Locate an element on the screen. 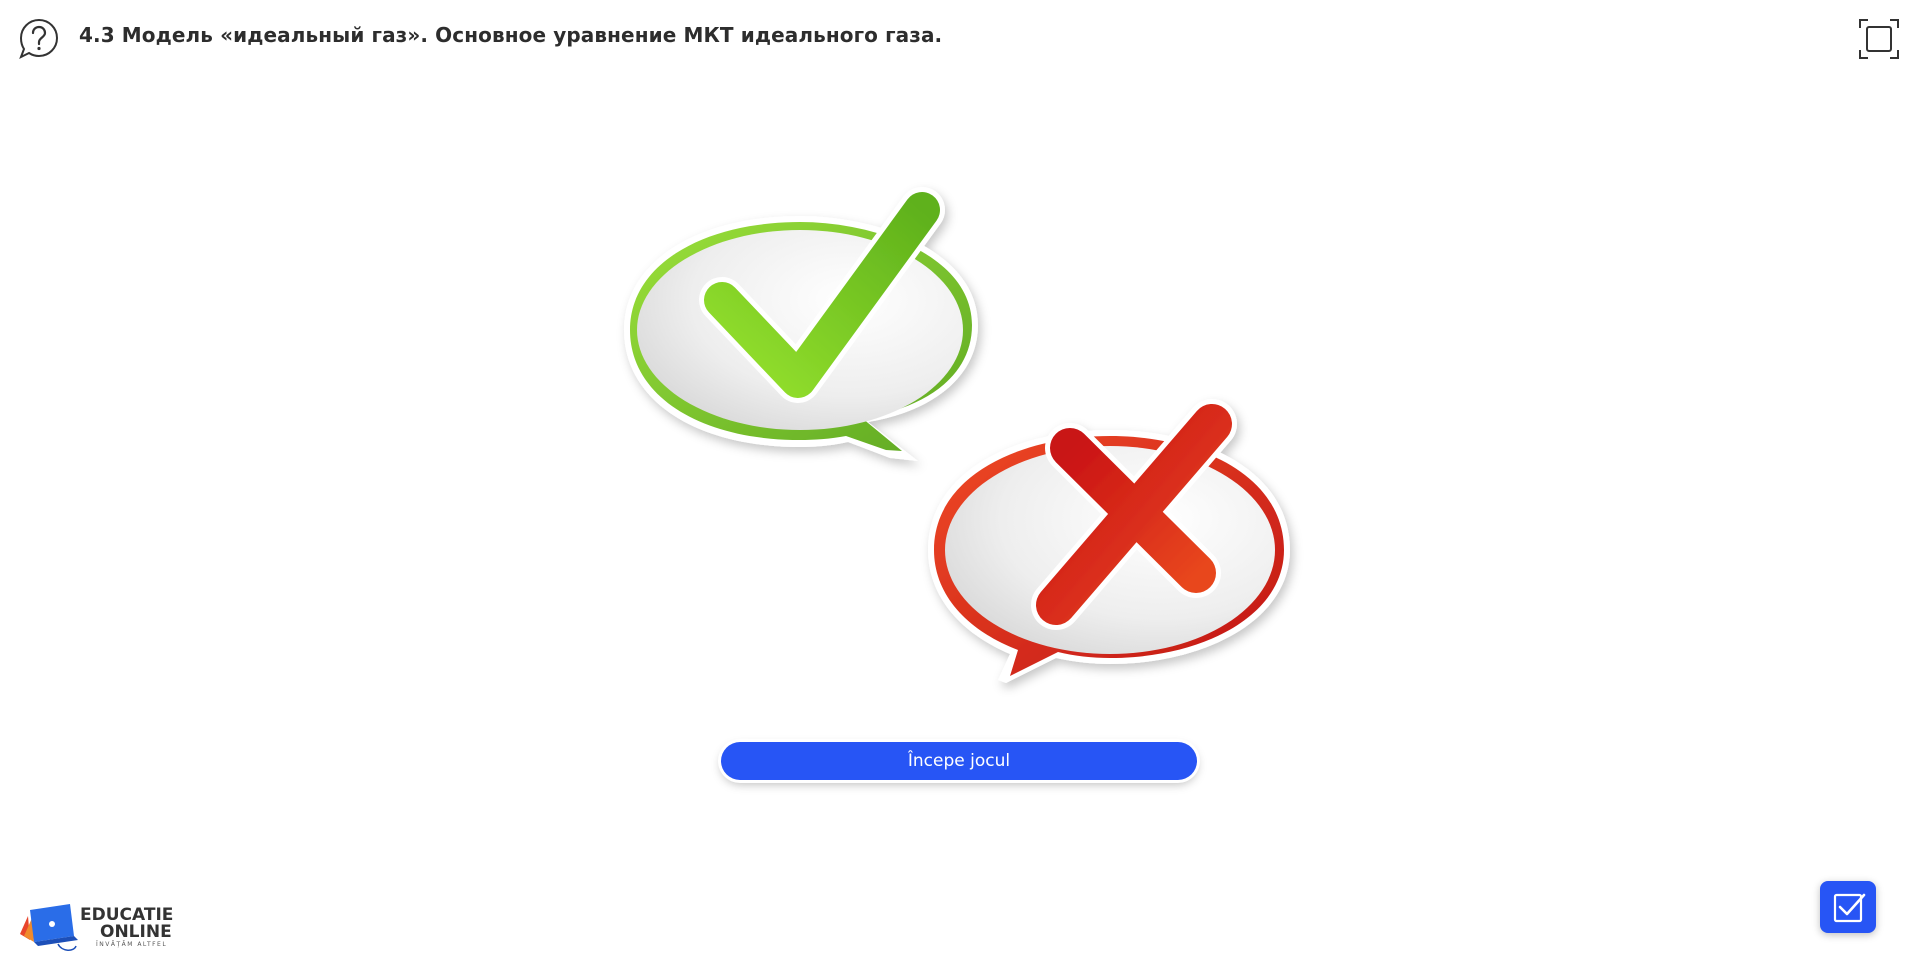 Image resolution: width=1911 pixels, height=967 pixels. start-game-button: Începe jocul is located at coordinates (959, 761).